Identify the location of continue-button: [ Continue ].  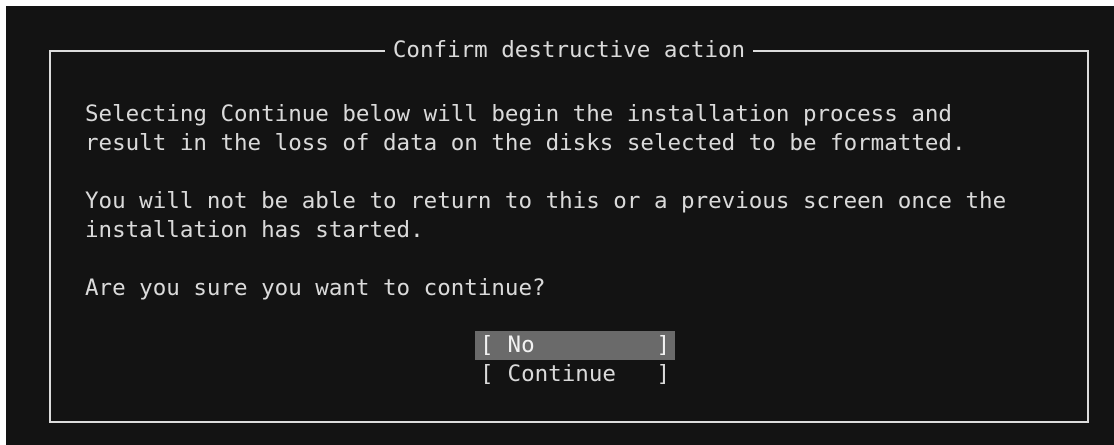
(575, 374).